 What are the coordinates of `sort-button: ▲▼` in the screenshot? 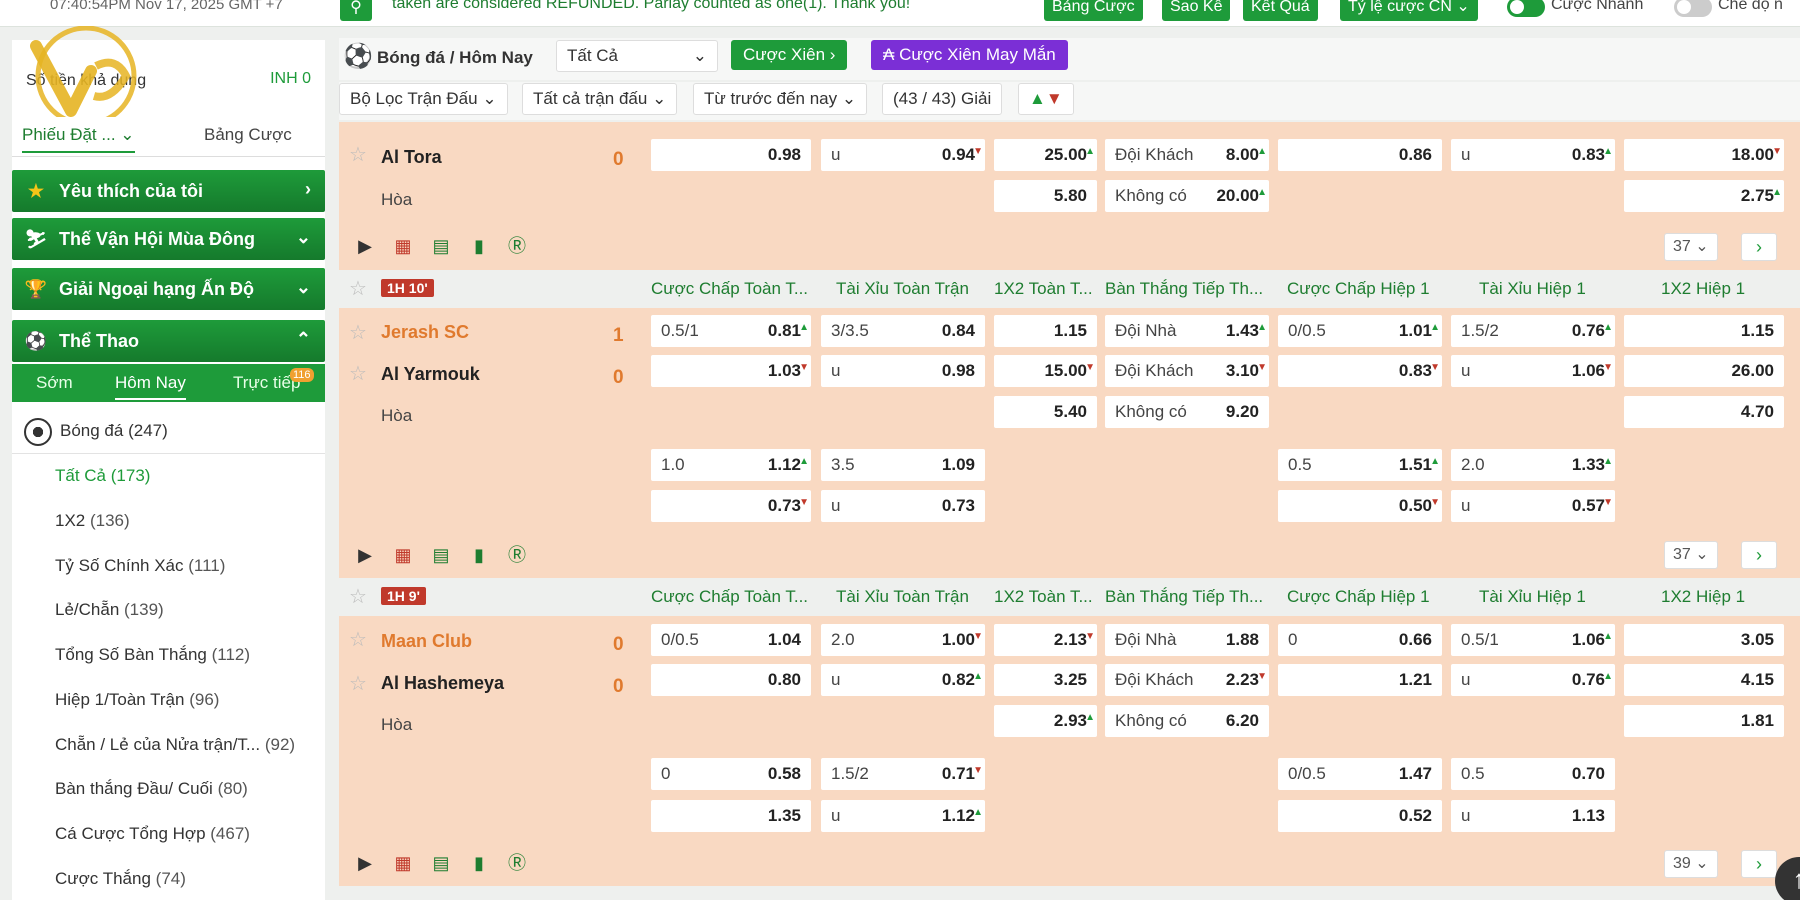 It's located at (1046, 99).